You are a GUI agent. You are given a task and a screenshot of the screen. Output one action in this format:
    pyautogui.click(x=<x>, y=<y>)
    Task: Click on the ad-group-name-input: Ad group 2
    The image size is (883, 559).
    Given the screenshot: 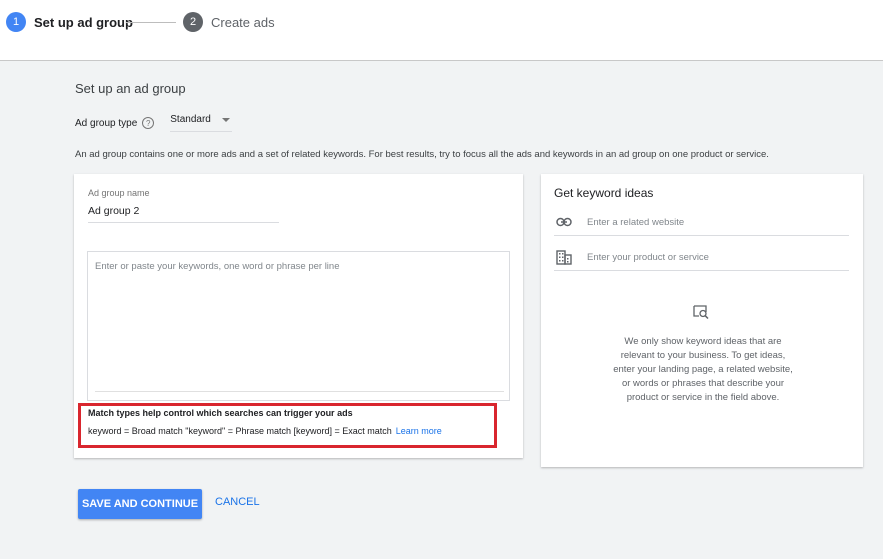 What is the action you would take?
    pyautogui.click(x=183, y=214)
    